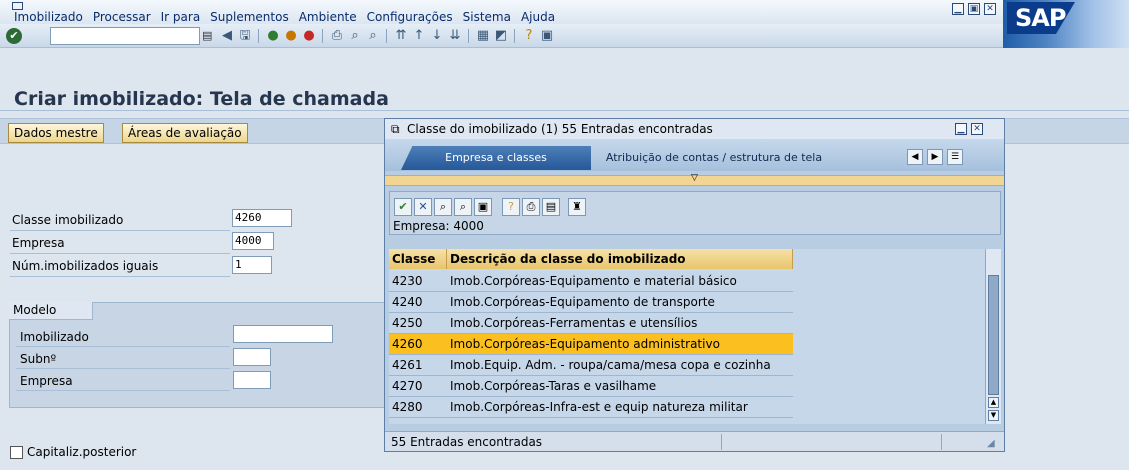  I want to click on popup-window-icon: ⧉, so click(395, 129).